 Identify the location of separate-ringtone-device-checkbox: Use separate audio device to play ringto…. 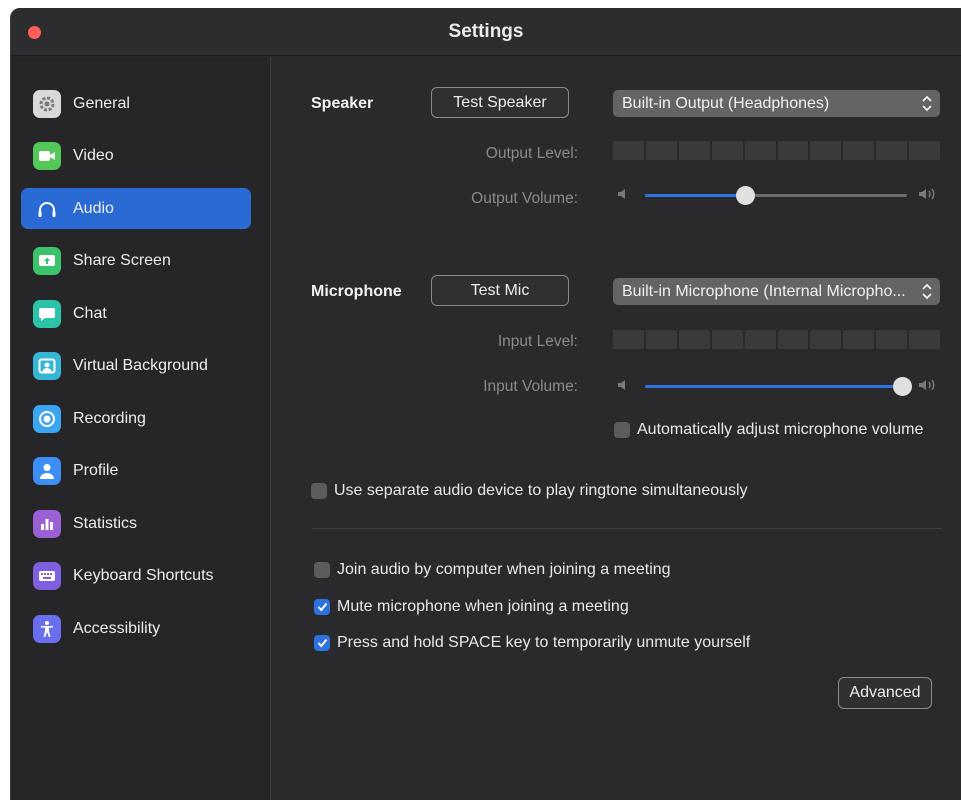
(529, 491).